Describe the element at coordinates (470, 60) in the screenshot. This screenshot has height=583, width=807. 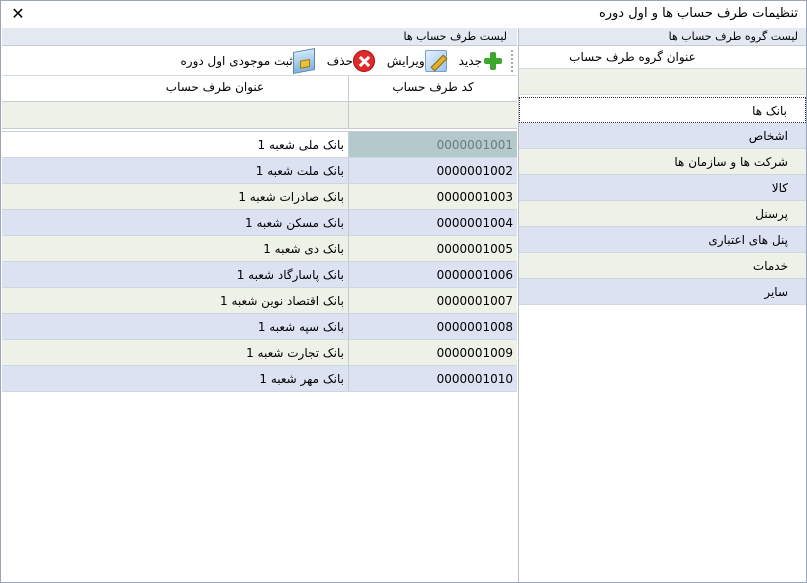
I see `new-button-label: جدید` at that location.